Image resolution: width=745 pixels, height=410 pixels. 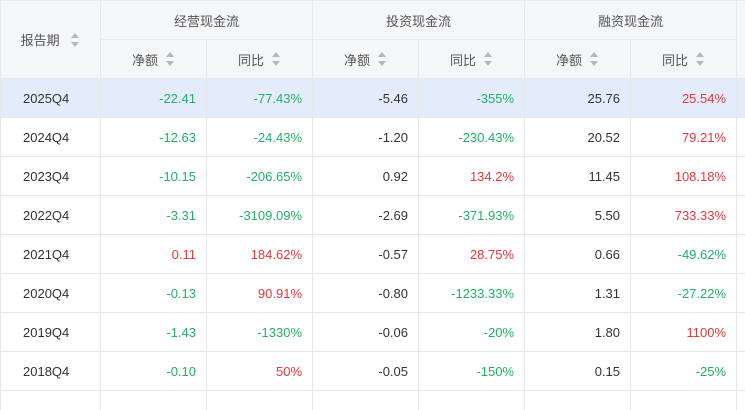 What do you see at coordinates (472, 137) in the screenshot?
I see `value-cell: -230.43%` at bounding box center [472, 137].